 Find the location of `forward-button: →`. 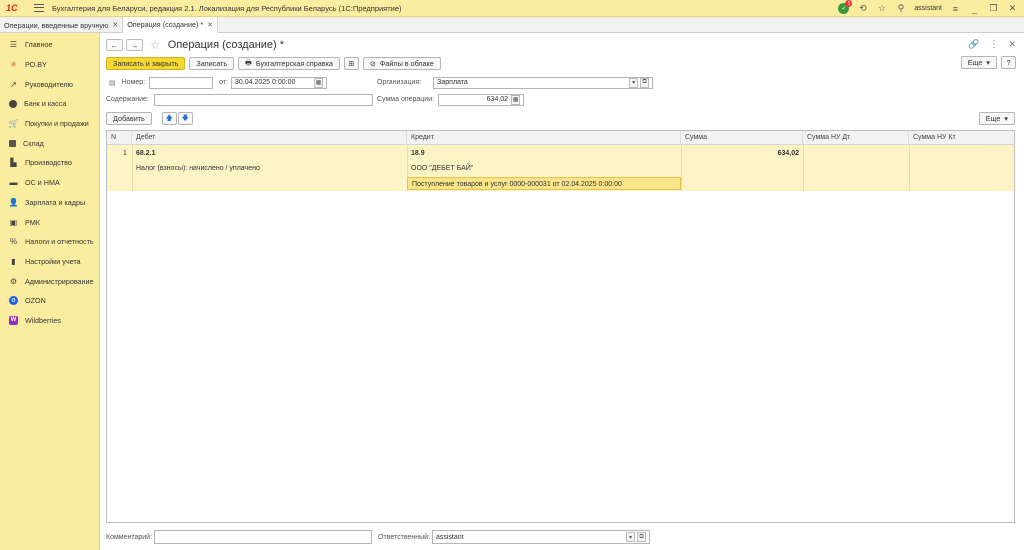

forward-button: → is located at coordinates (134, 45).